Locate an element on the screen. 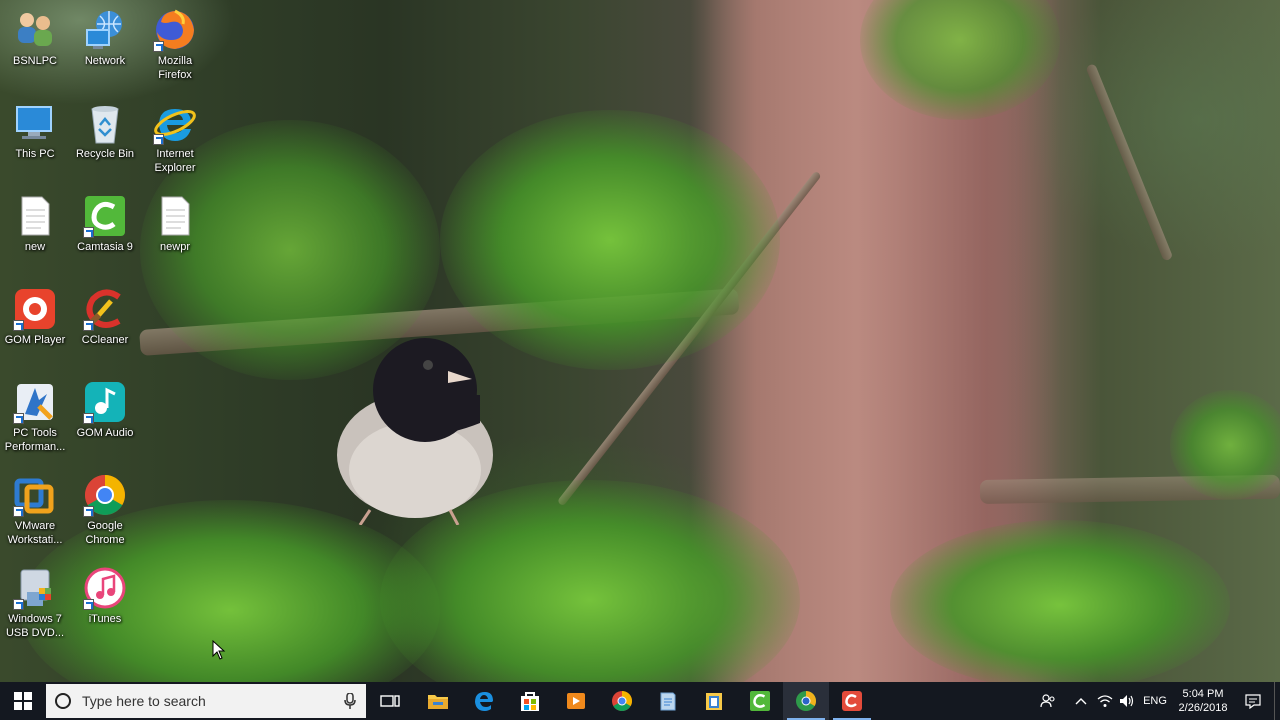  mouse-cursor-icon is located at coordinates (219, 650).